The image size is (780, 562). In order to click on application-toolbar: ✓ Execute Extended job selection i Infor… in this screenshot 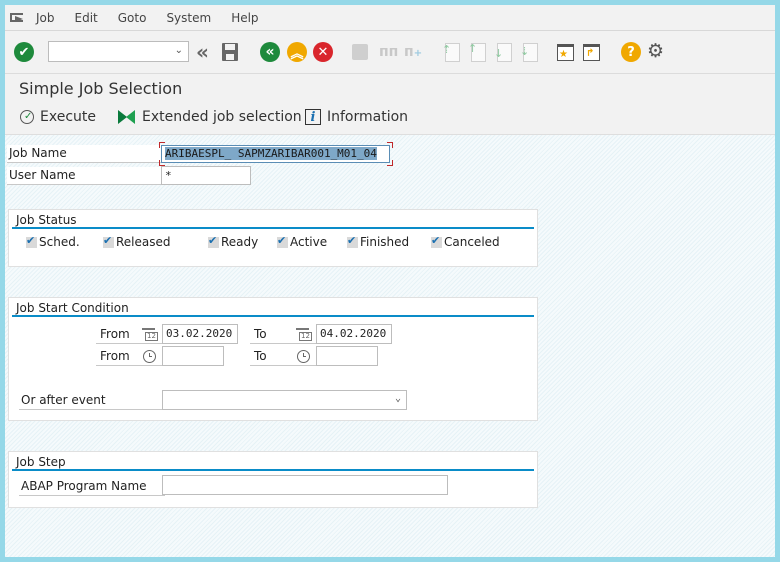, I will do `click(390, 118)`.